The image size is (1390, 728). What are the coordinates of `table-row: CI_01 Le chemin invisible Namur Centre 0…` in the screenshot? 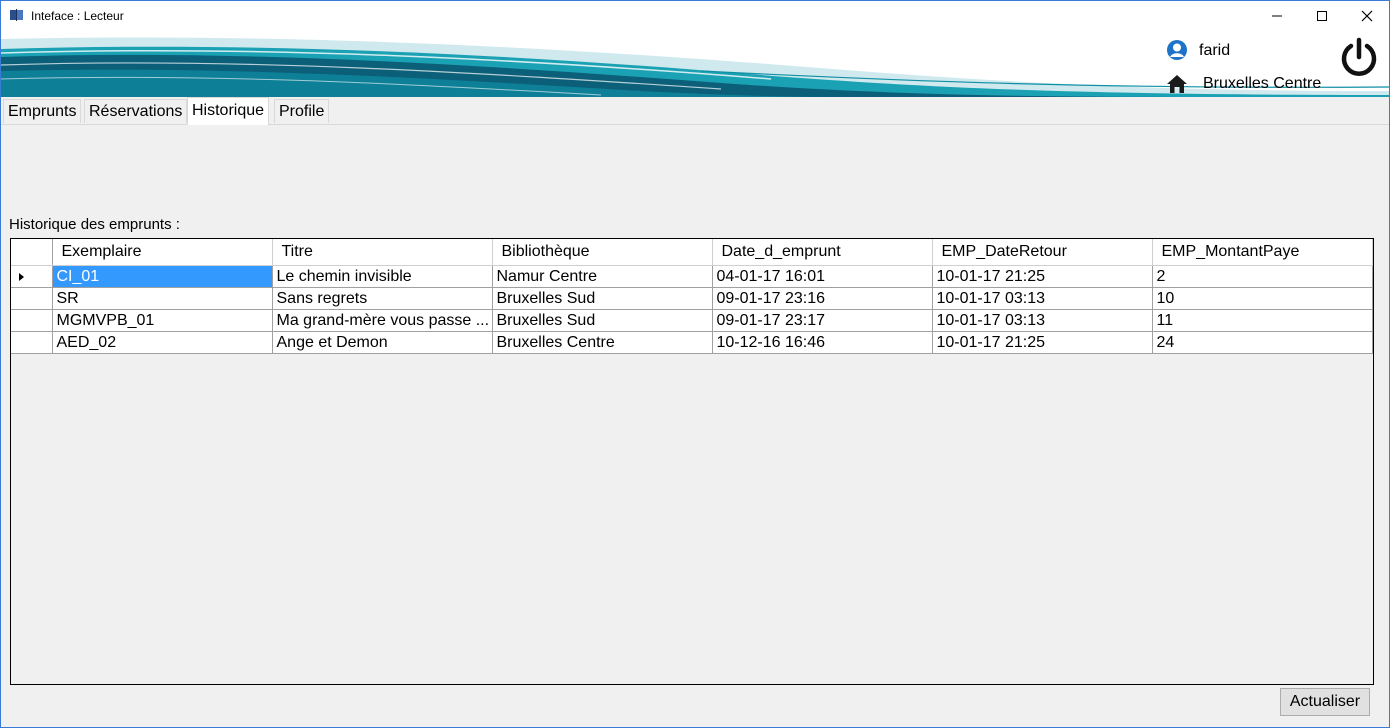 It's located at (692, 276).